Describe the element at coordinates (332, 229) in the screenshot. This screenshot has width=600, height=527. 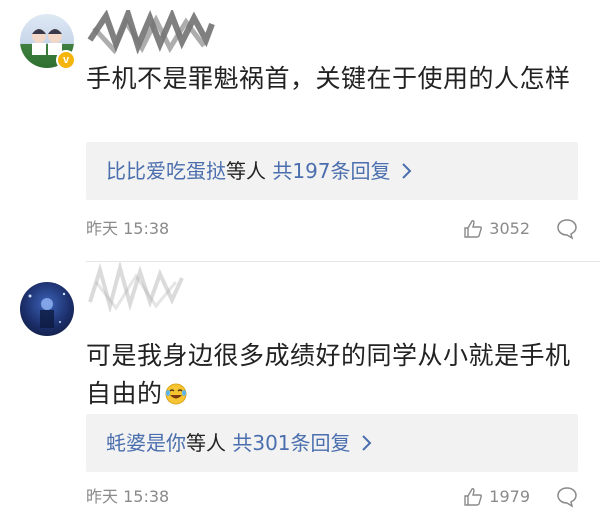
I see `comment-meta: 昨天 15:38 3052` at that location.